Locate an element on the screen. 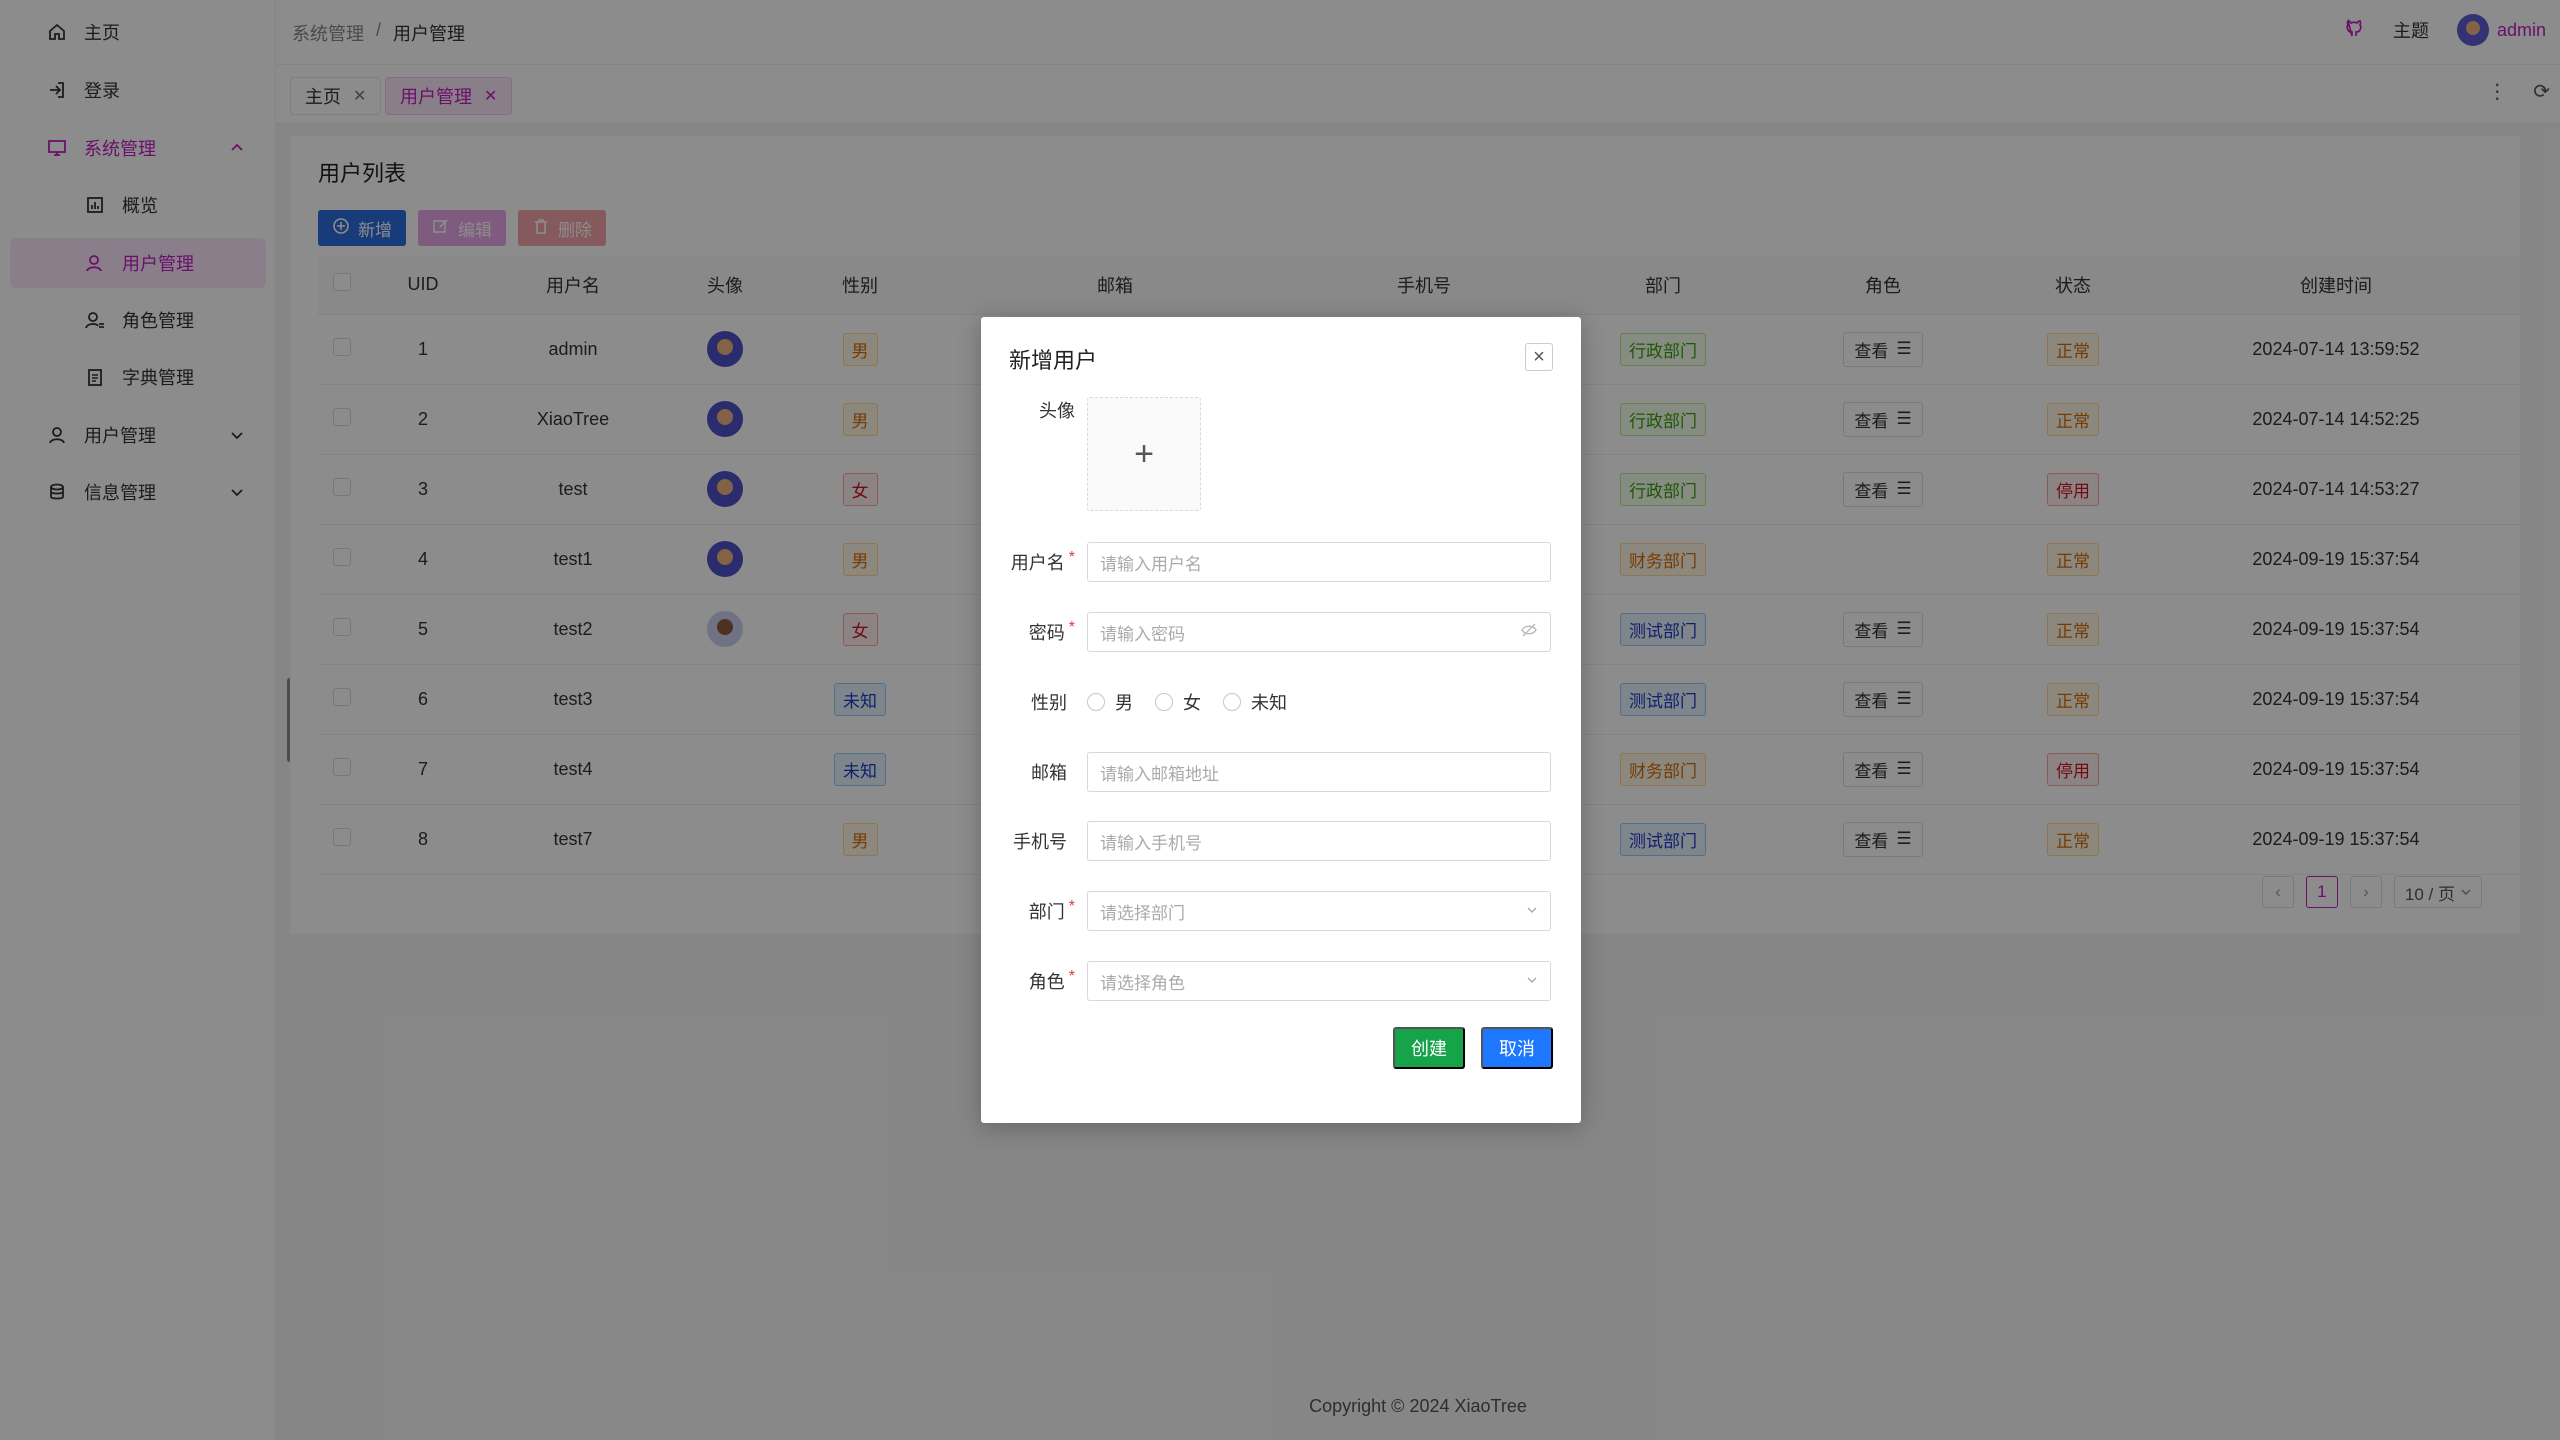  phone-row: 手机号 请输入手机号 is located at coordinates (1281, 841).